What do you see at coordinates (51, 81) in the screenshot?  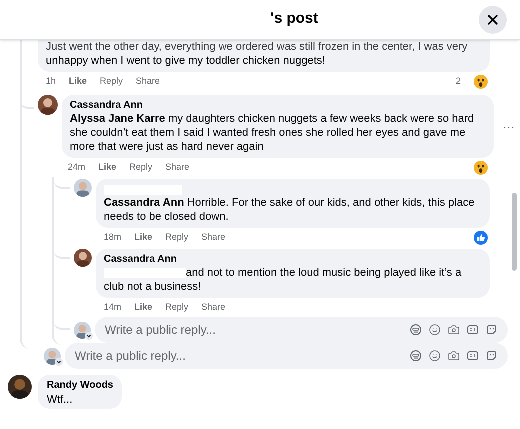 I see `comment-time: 1h` at bounding box center [51, 81].